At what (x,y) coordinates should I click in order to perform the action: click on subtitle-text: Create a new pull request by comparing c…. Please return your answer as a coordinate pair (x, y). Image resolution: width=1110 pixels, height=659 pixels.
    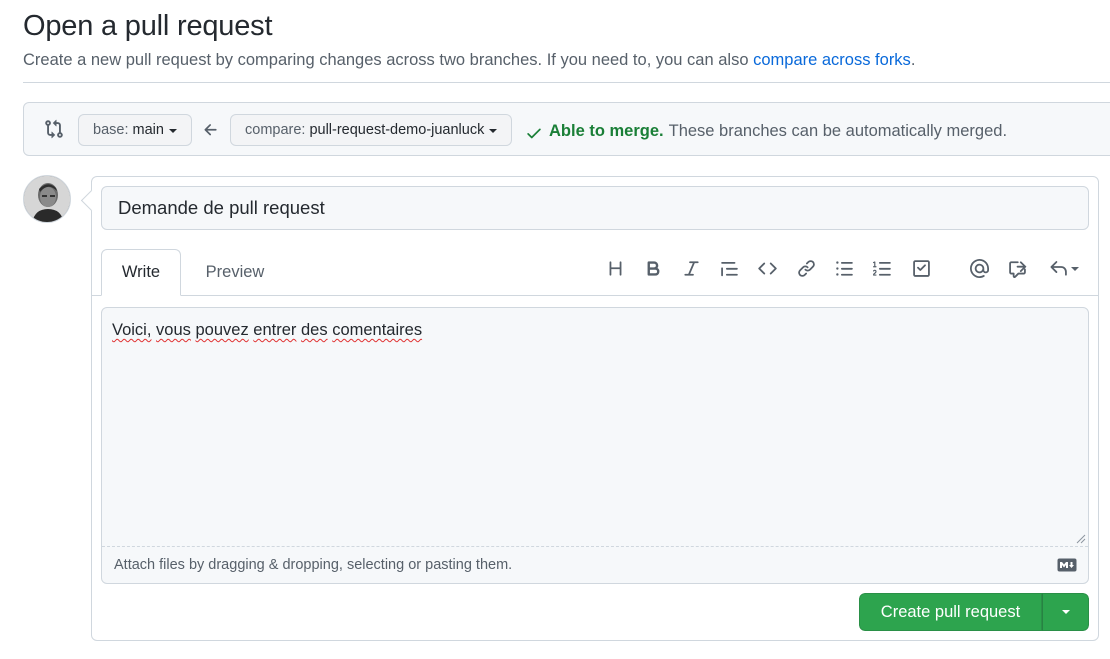
    Looking at the image, I should click on (388, 60).